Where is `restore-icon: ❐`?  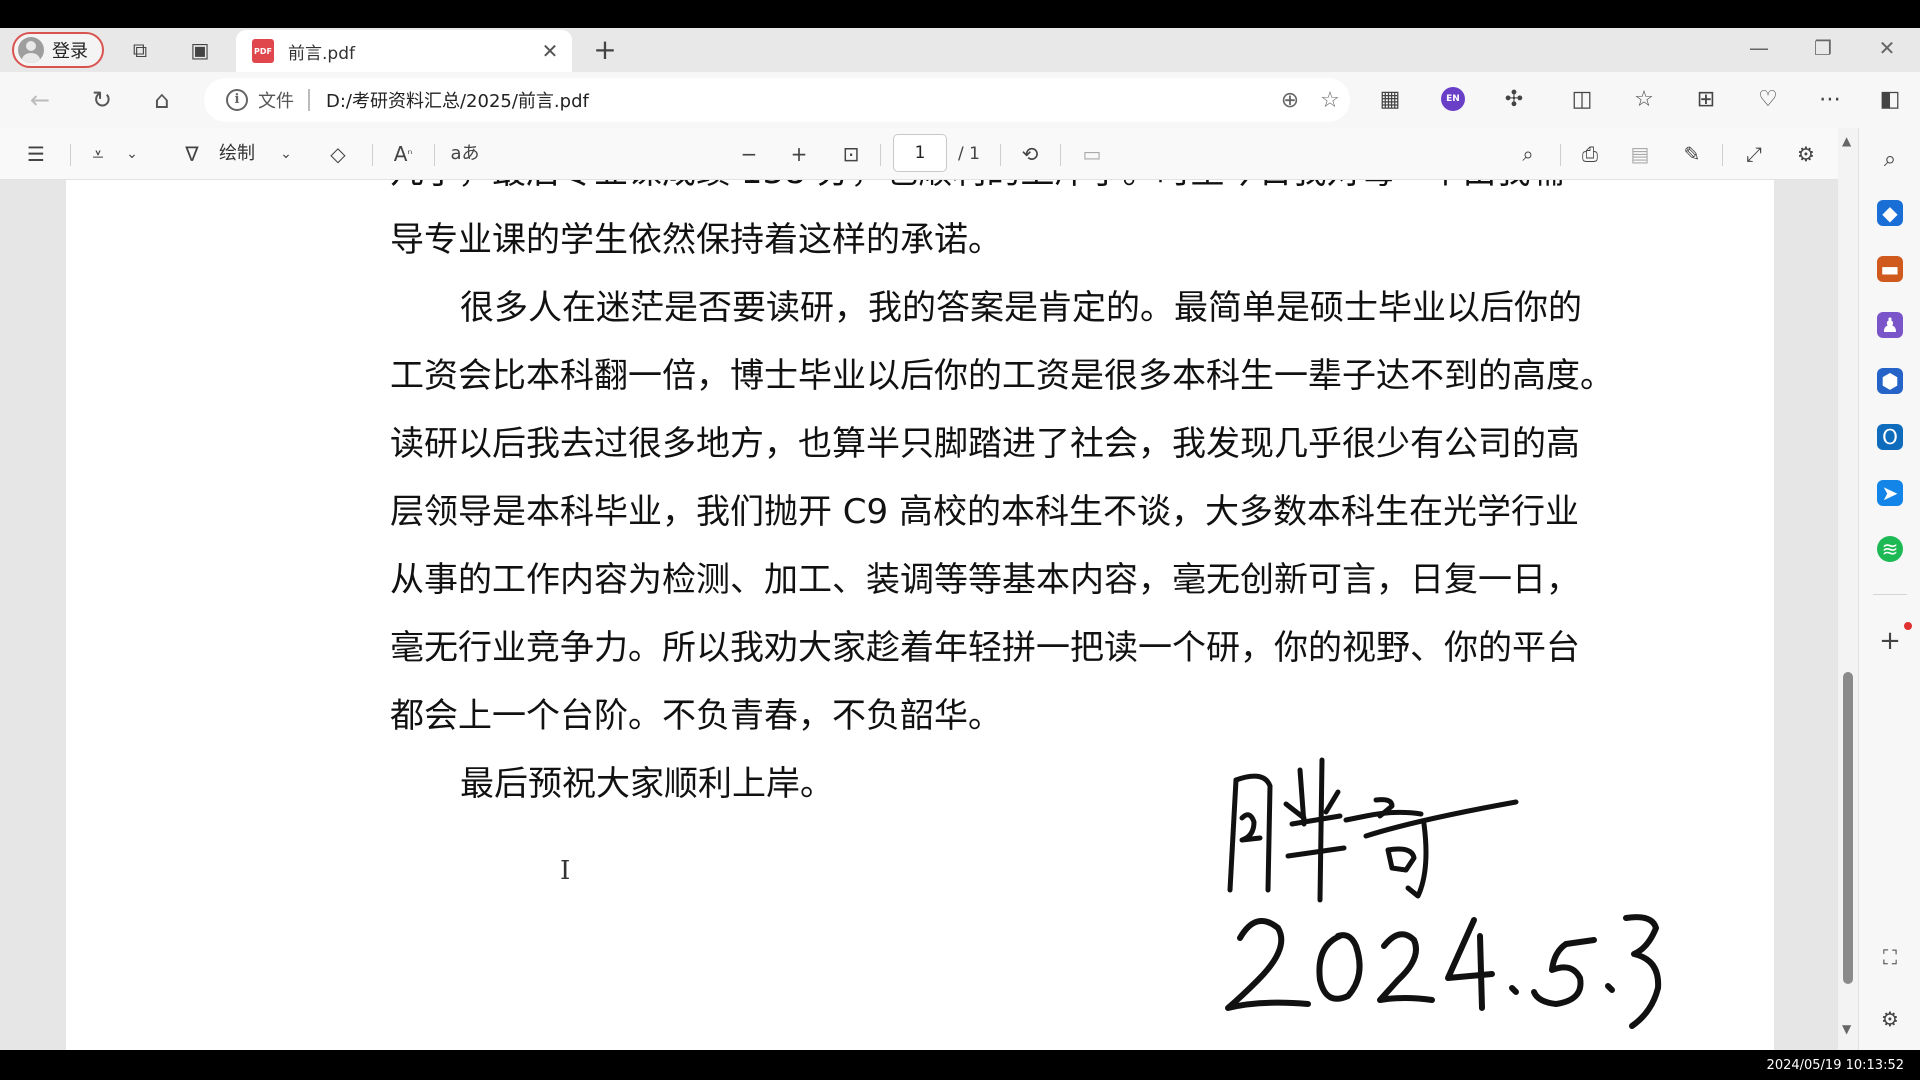 restore-icon: ❐ is located at coordinates (1823, 48).